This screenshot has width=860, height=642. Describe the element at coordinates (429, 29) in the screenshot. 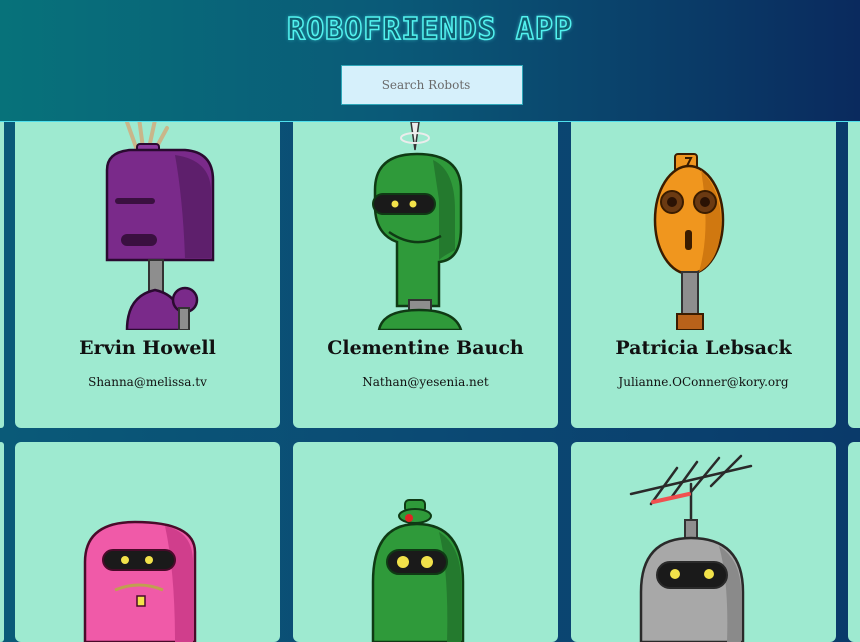

I see `app-title: ROBOFRIENDS APP` at that location.